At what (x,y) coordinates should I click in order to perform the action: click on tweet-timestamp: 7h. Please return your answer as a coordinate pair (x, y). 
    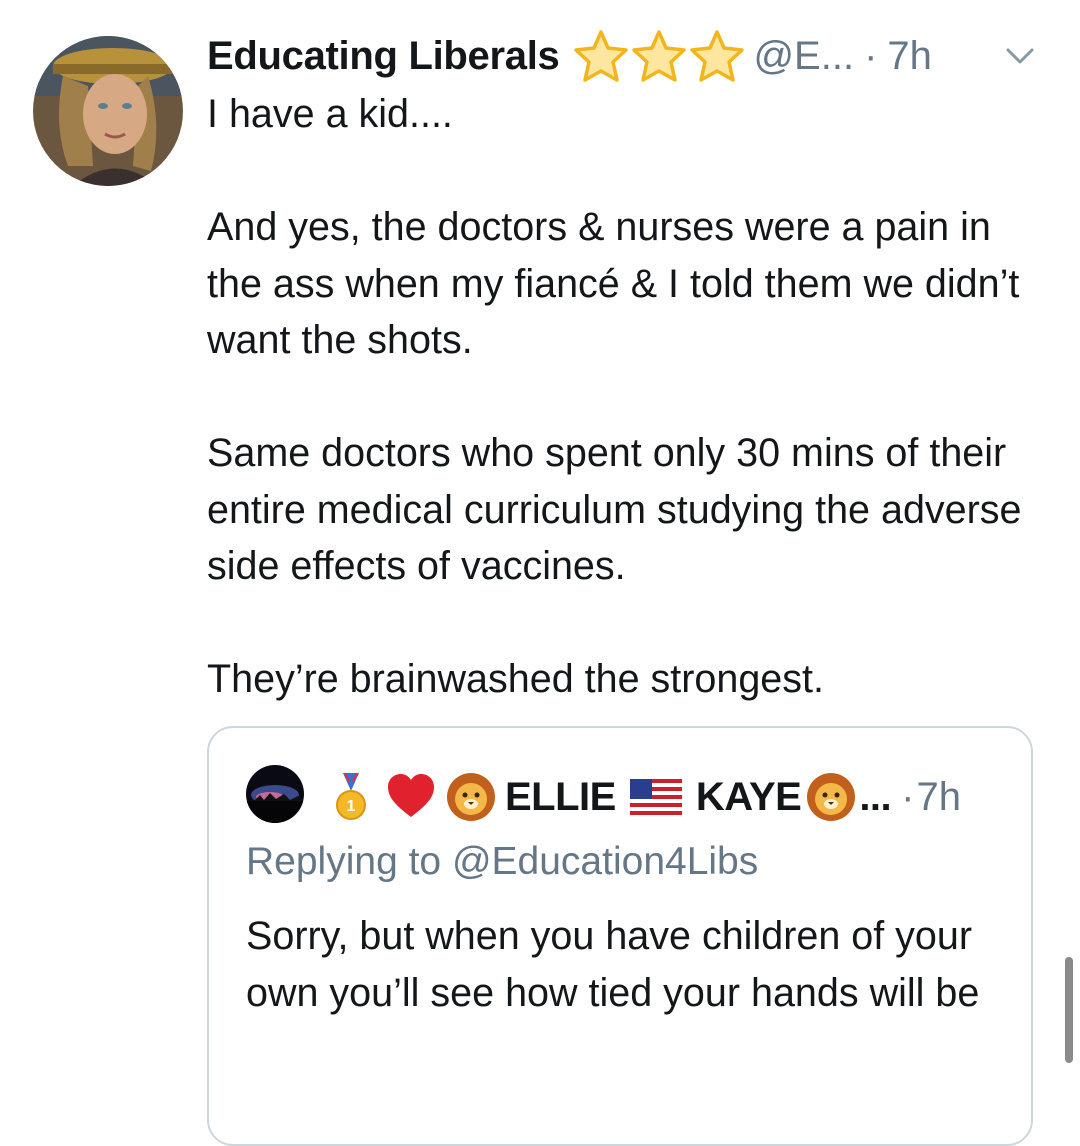
    Looking at the image, I should click on (909, 56).